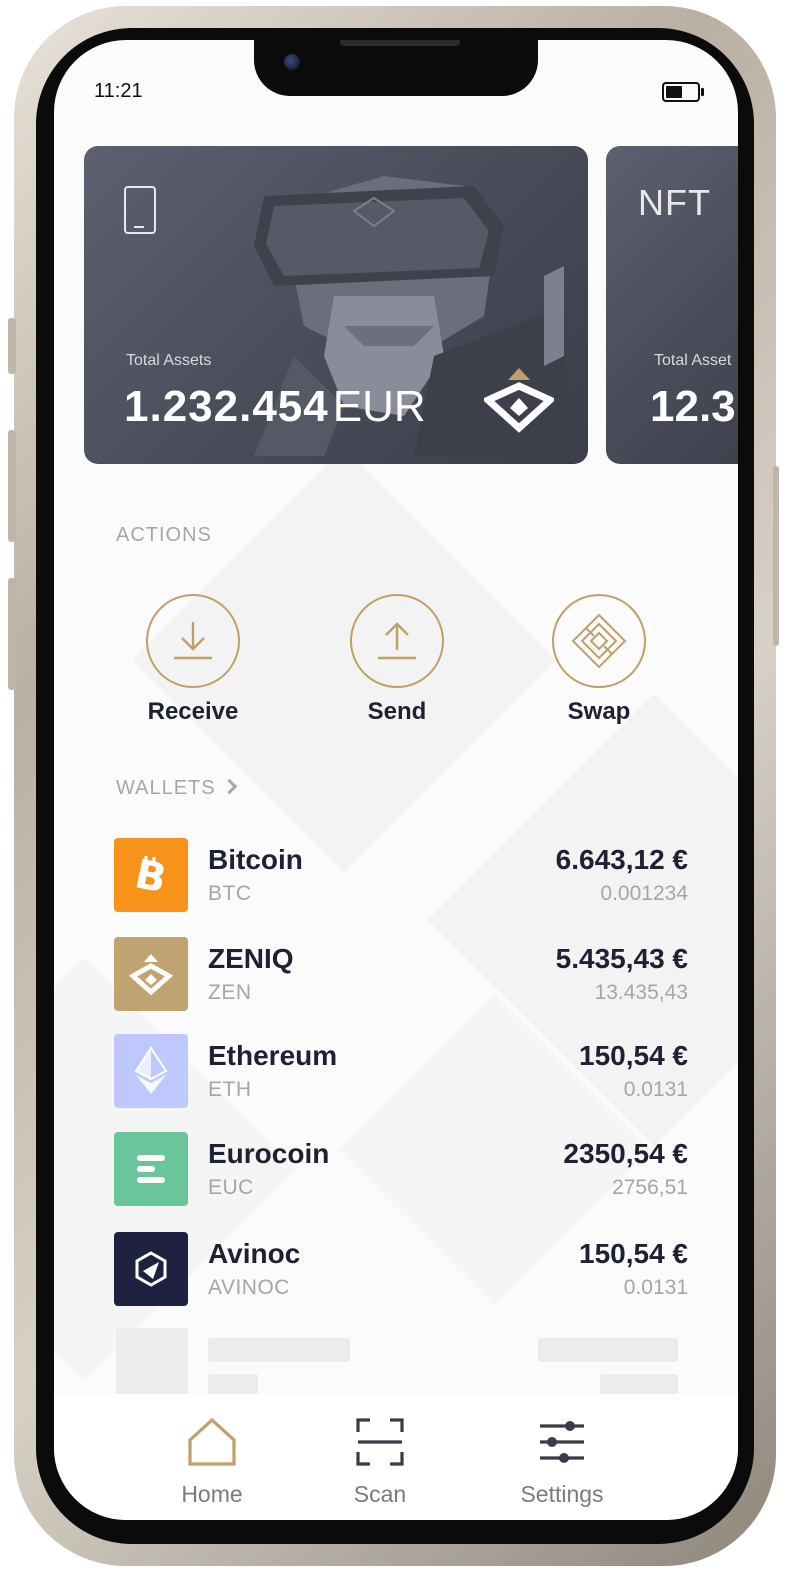  What do you see at coordinates (226, 406) in the screenshot?
I see `total-assets-amount: 1.232.454` at bounding box center [226, 406].